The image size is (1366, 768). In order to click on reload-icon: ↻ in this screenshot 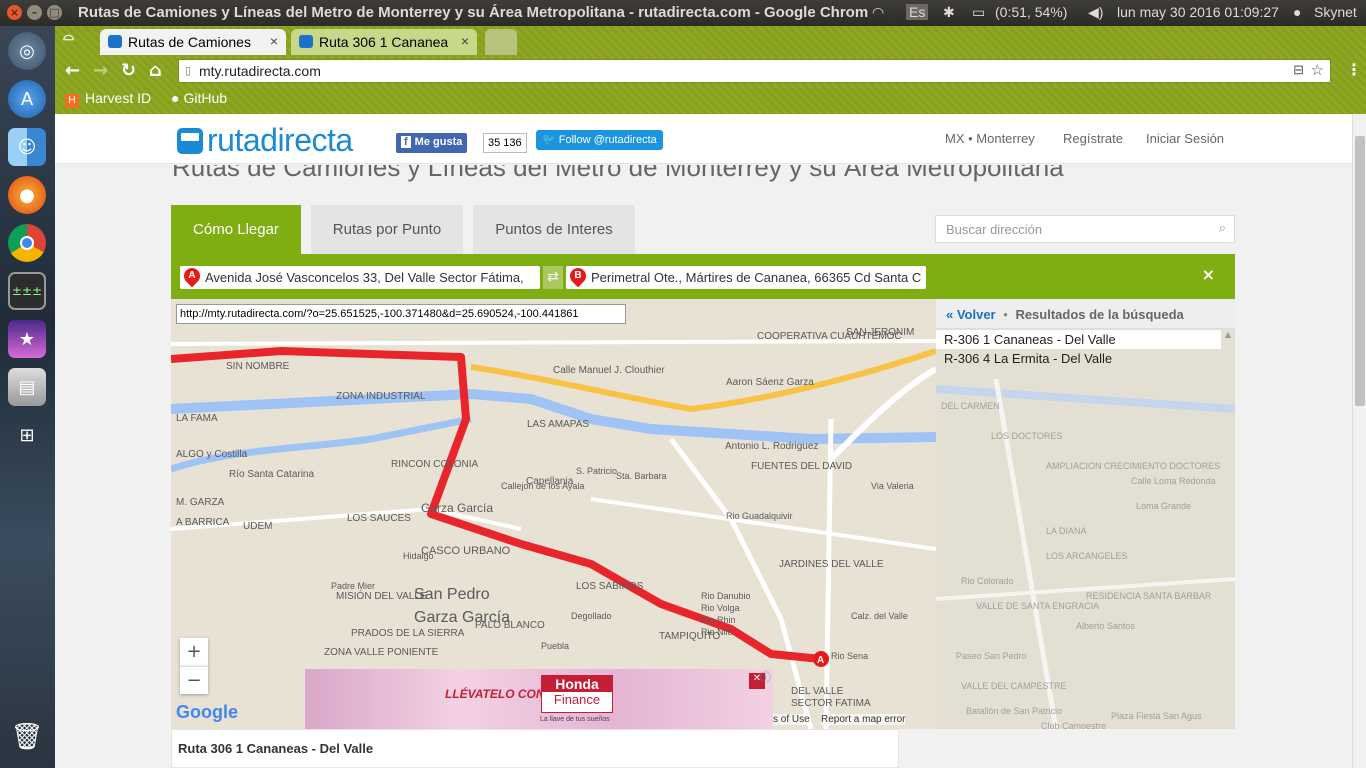, I will do `click(128, 70)`.